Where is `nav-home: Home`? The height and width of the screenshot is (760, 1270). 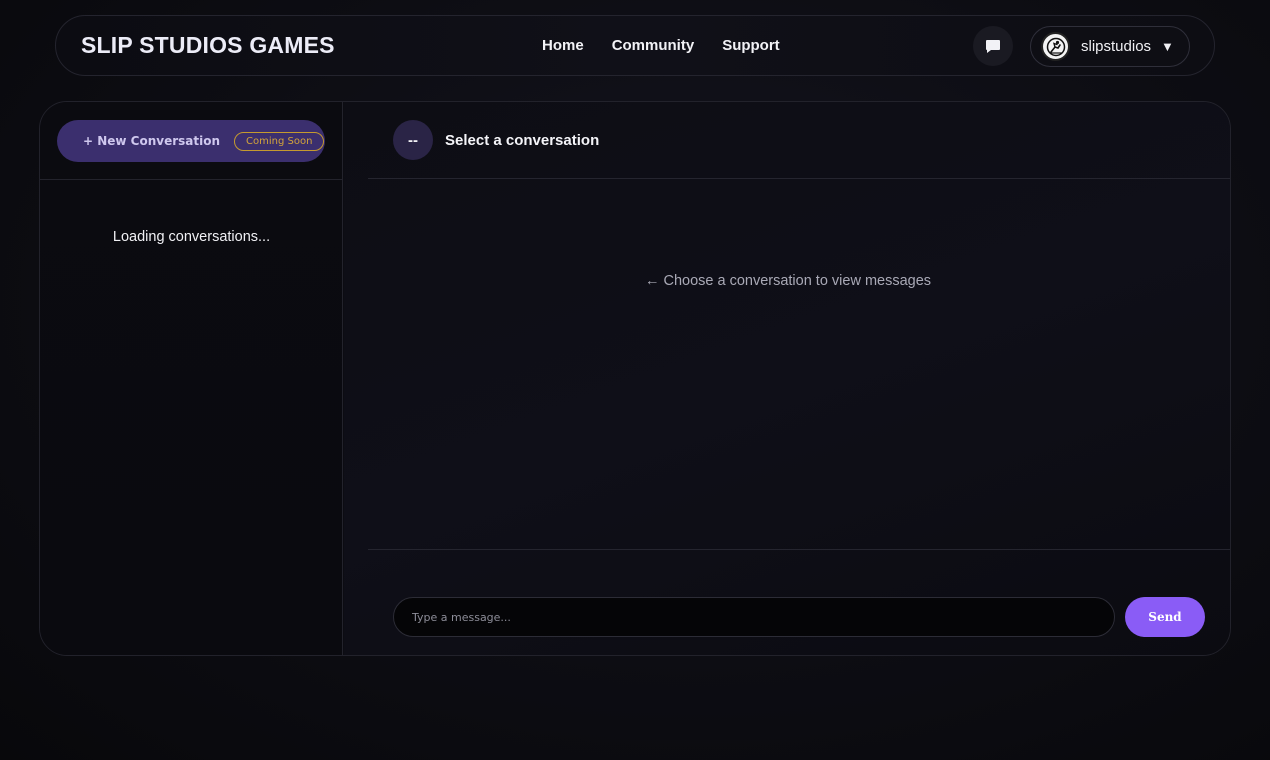
nav-home: Home is located at coordinates (563, 45).